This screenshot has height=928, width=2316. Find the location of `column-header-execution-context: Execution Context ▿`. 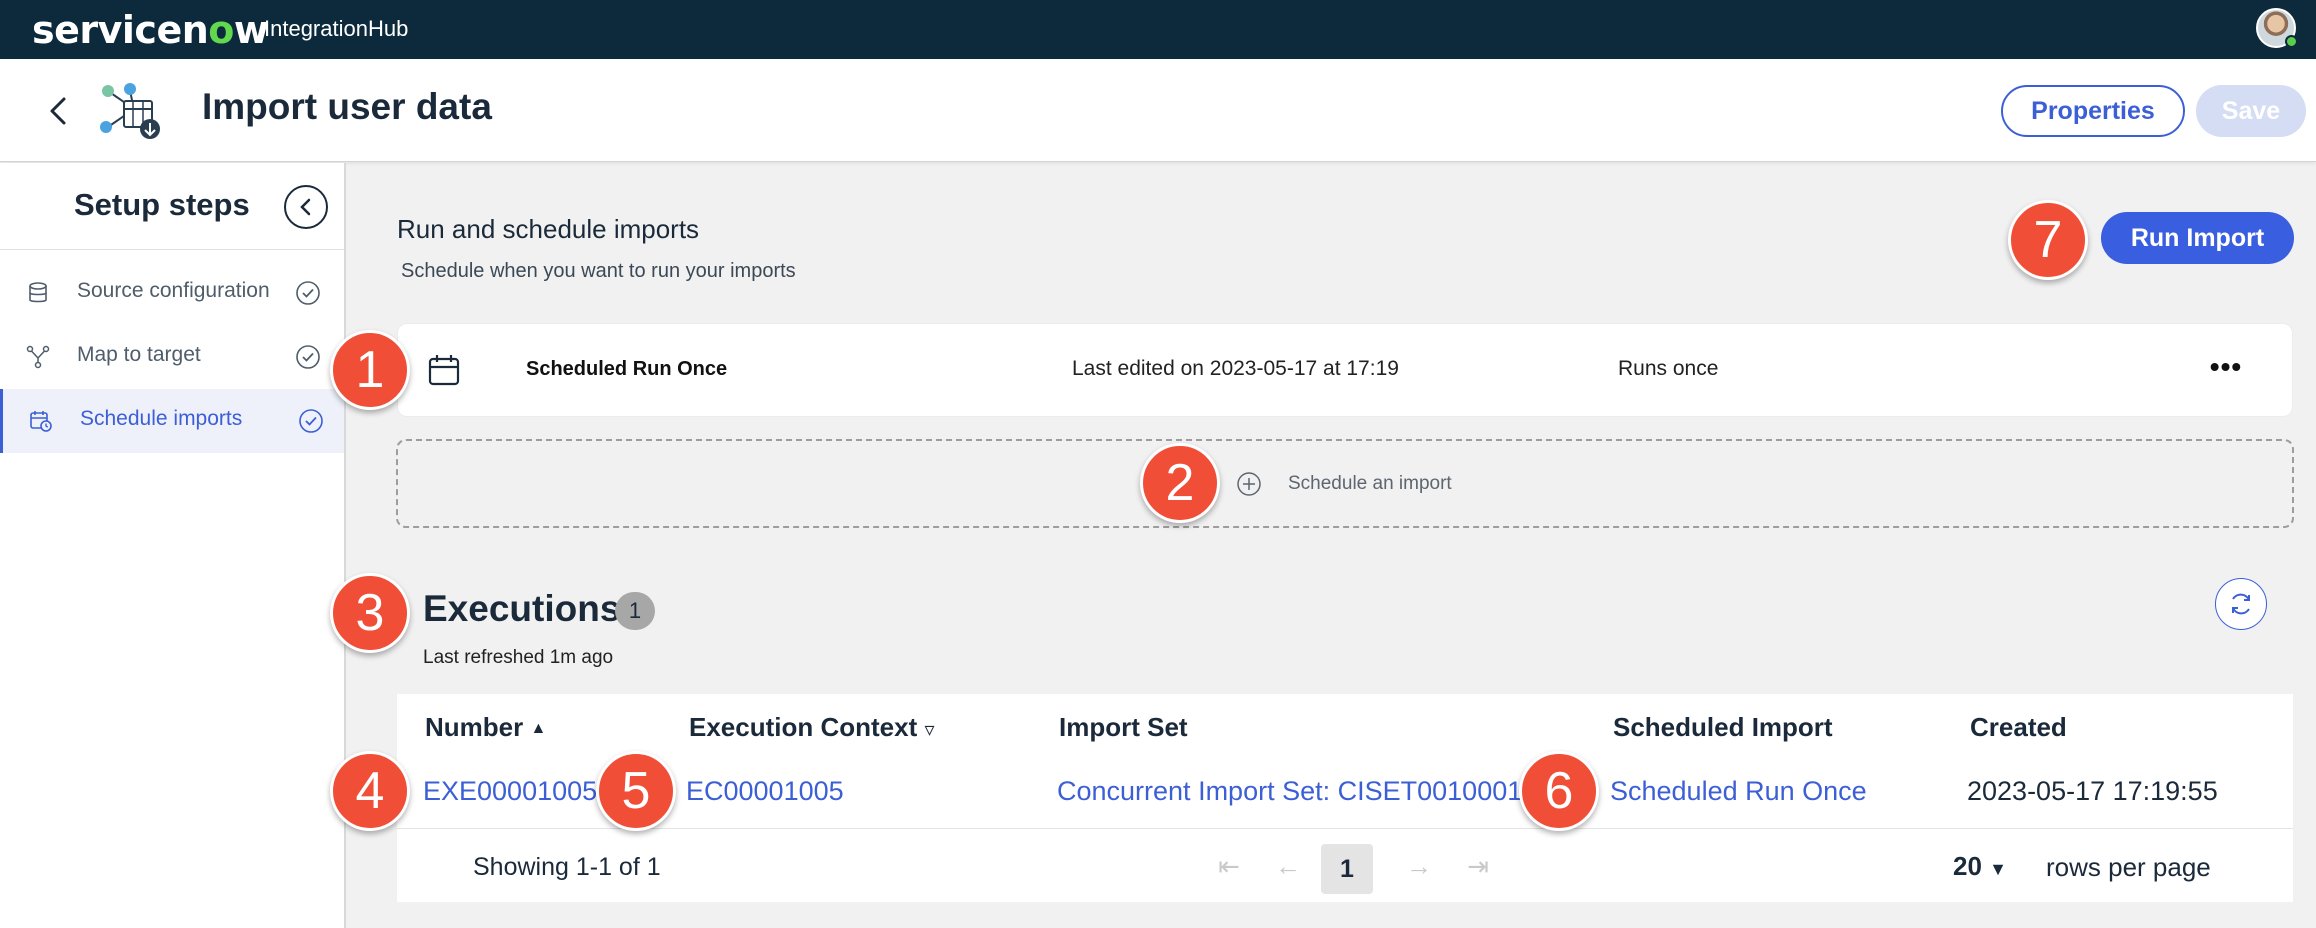

column-header-execution-context: Execution Context ▿ is located at coordinates (812, 727).